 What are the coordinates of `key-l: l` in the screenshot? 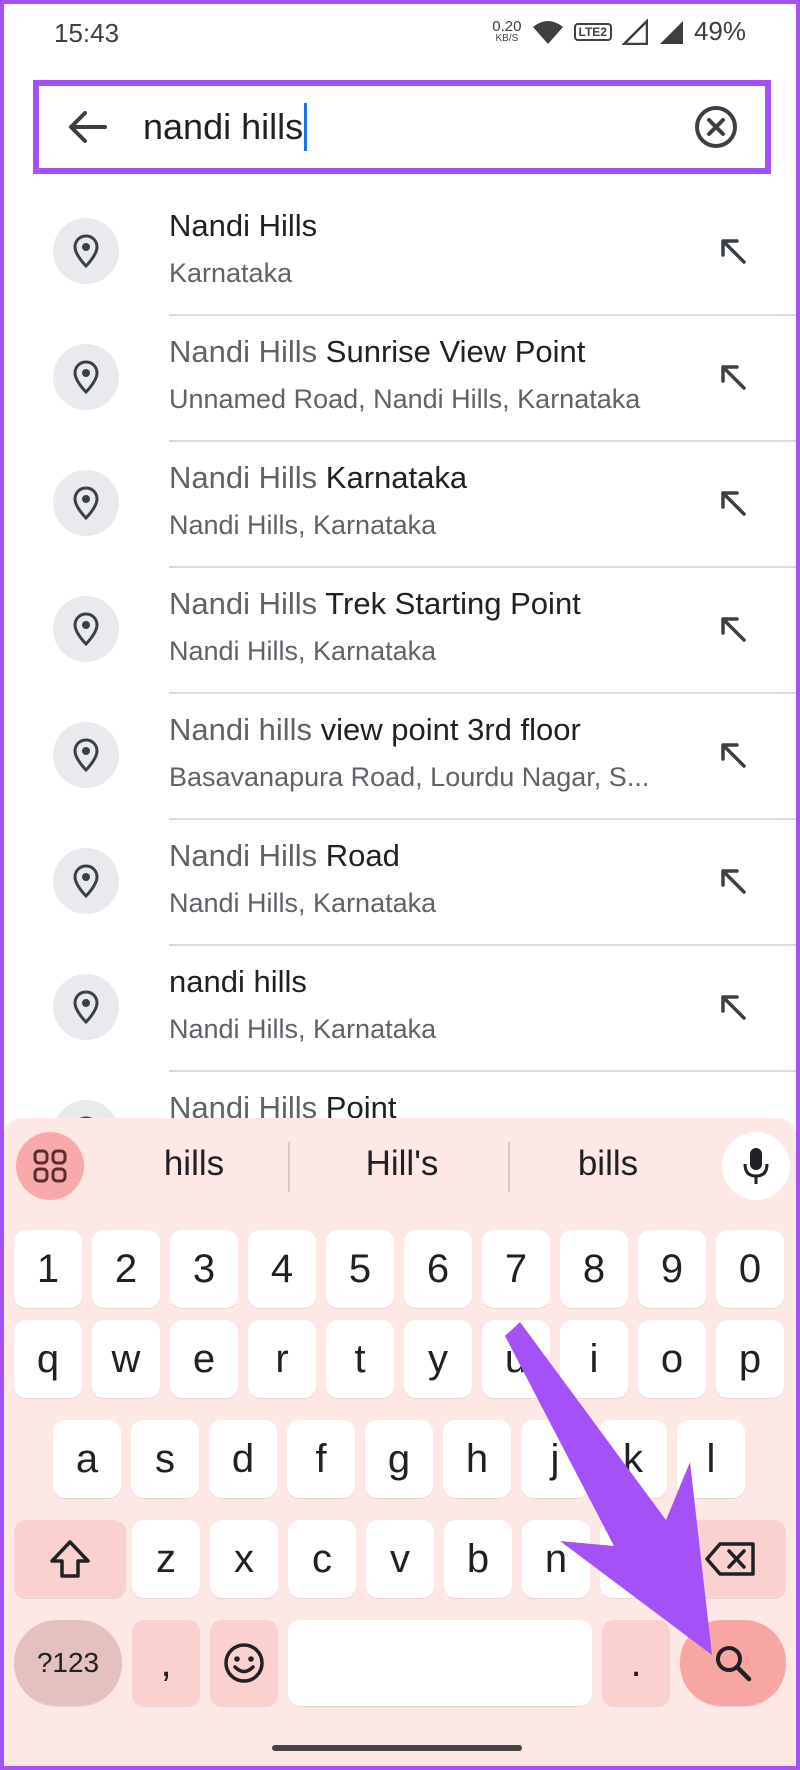 It's located at (711, 1459).